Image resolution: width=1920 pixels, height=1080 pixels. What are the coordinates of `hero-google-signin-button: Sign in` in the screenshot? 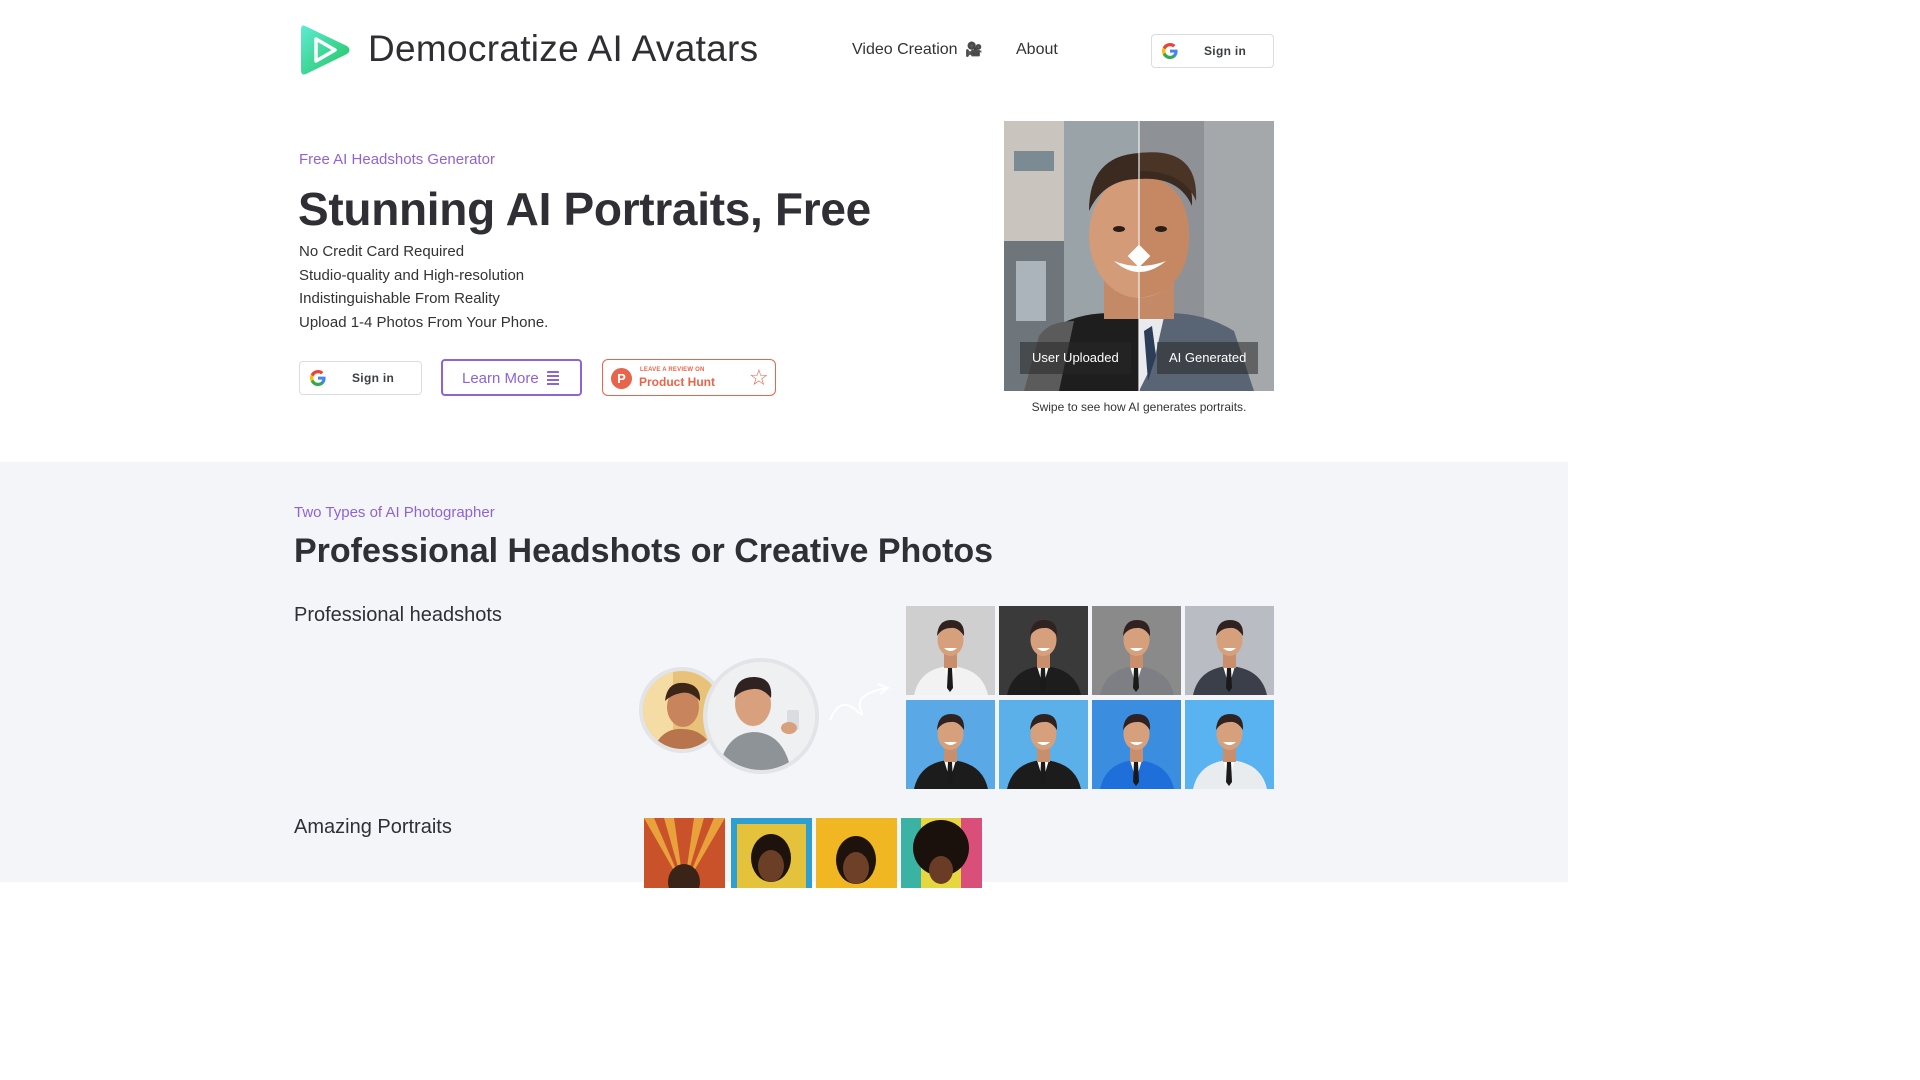 It's located at (360, 378).